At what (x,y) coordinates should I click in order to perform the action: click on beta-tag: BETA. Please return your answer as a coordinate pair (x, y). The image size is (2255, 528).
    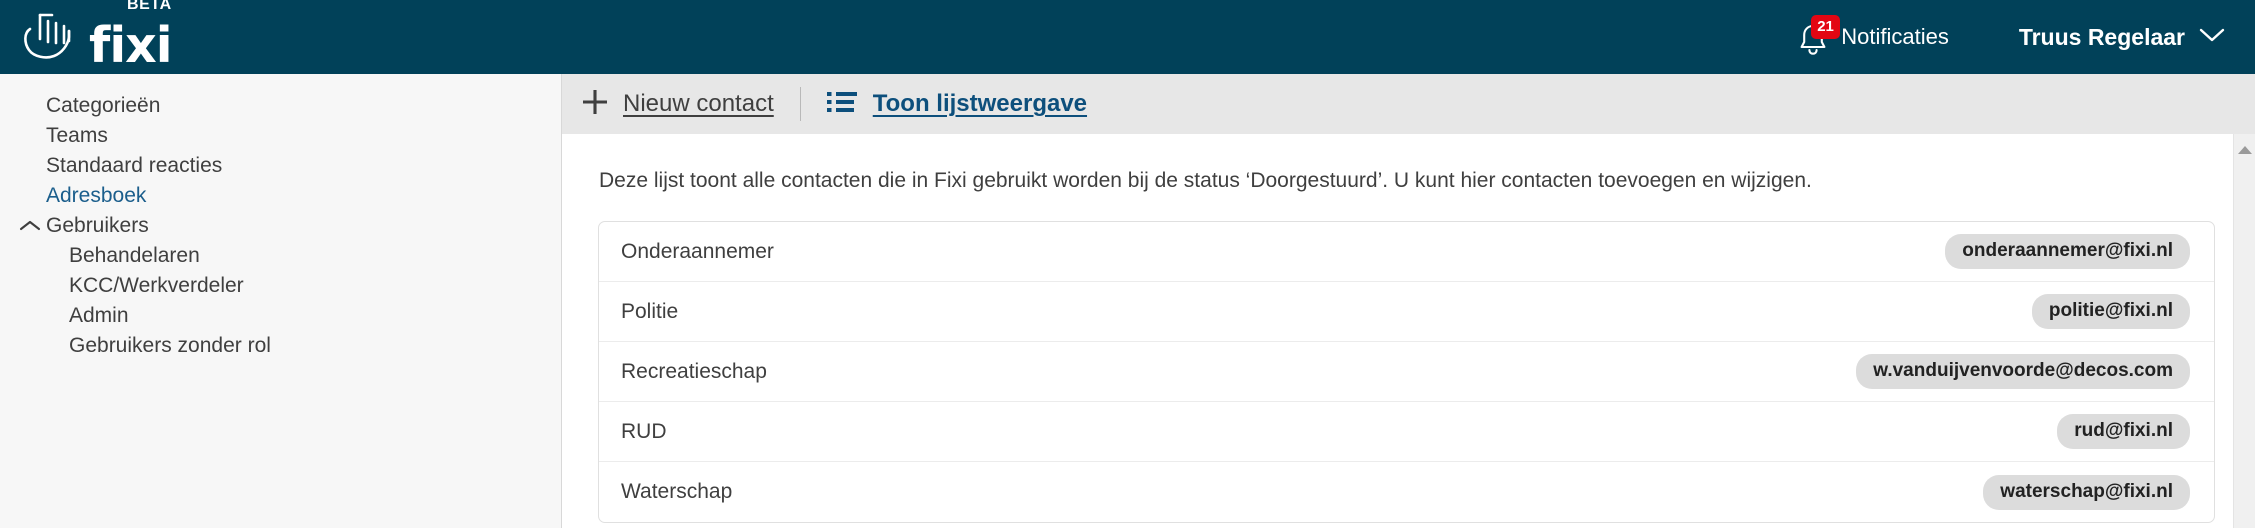
    Looking at the image, I should click on (149, 6).